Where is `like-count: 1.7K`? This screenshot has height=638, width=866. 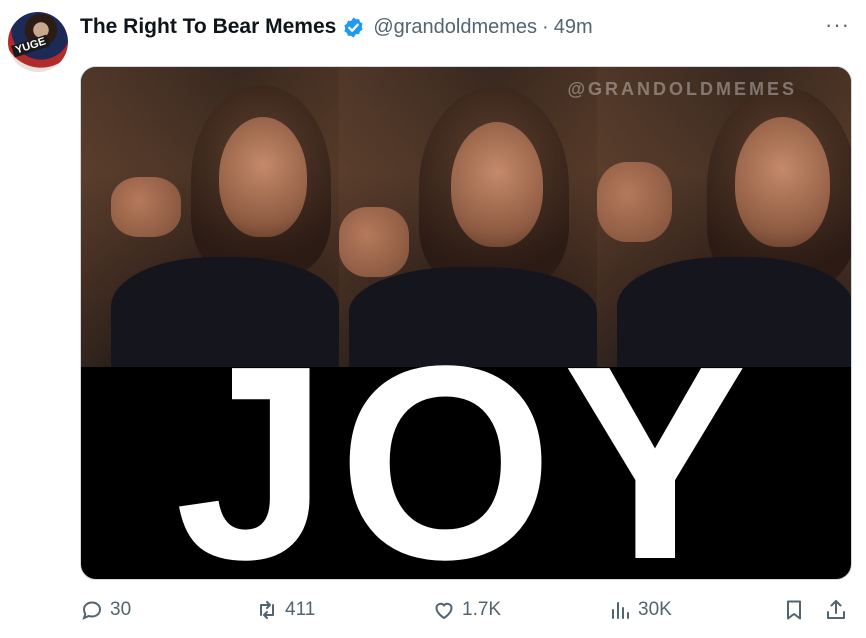 like-count: 1.7K is located at coordinates (482, 609).